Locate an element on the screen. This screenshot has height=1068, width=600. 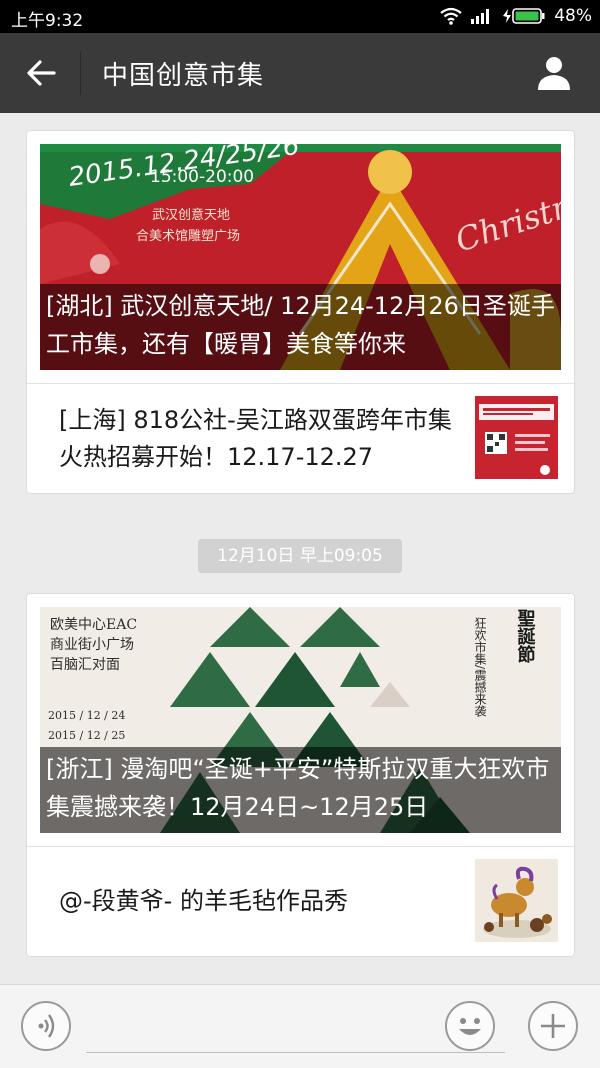
sub-article-title-2: @-段黄爷- 的羊毛毡作品秀 is located at coordinates (203, 901).